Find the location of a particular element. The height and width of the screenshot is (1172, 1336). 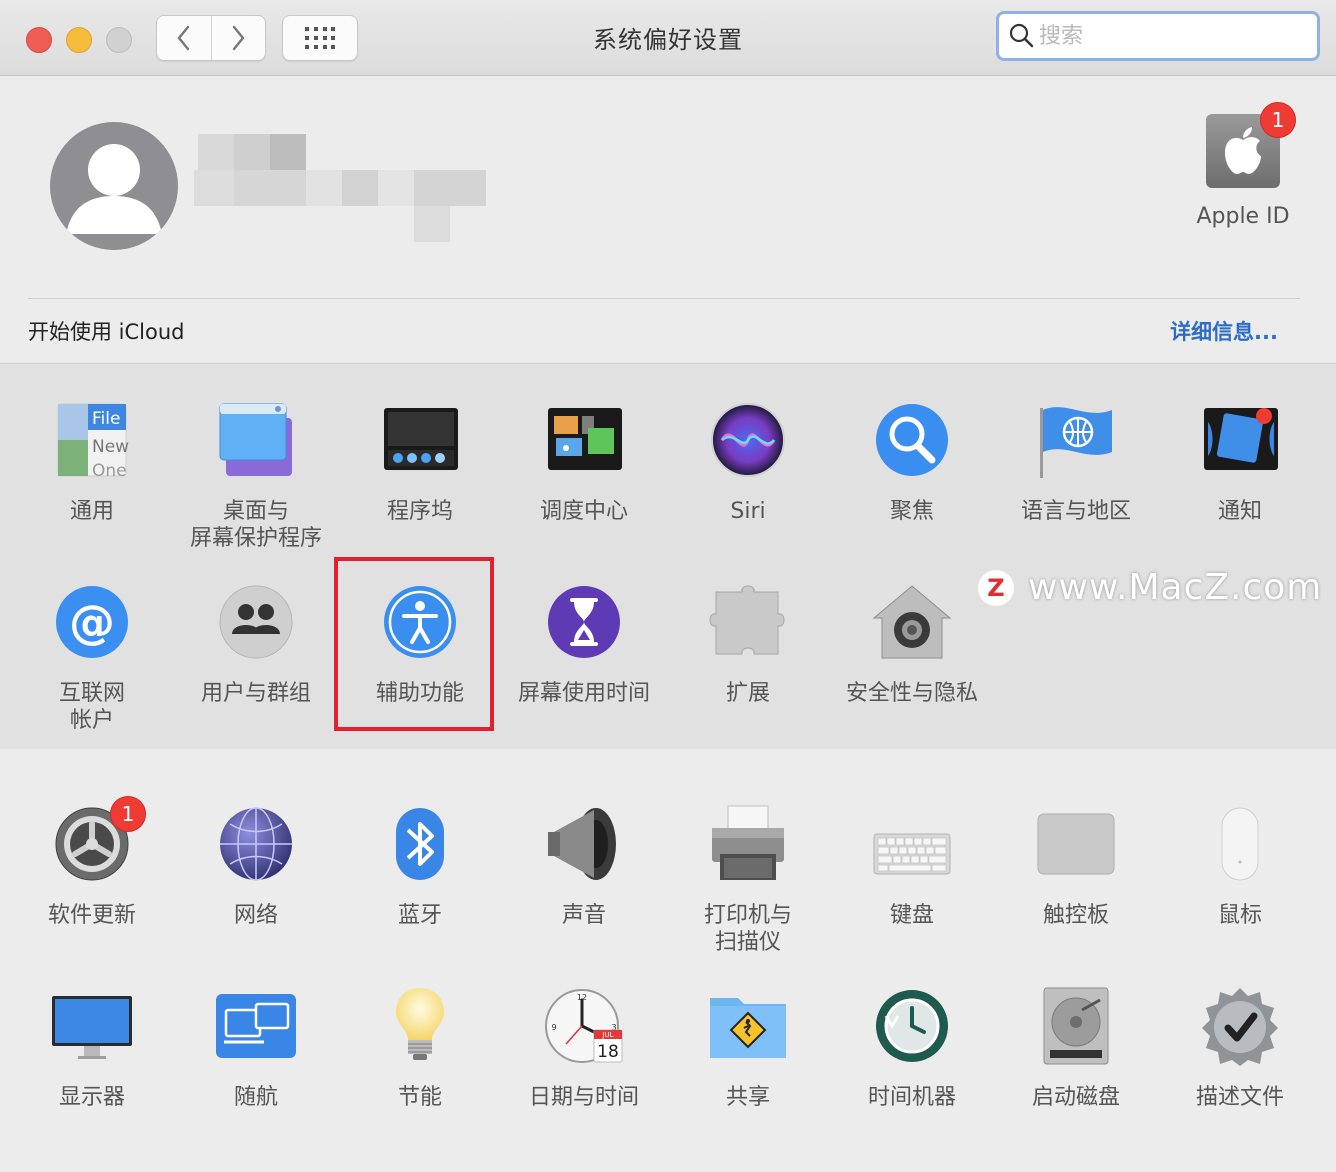

search-icon is located at coordinates (1021, 35).